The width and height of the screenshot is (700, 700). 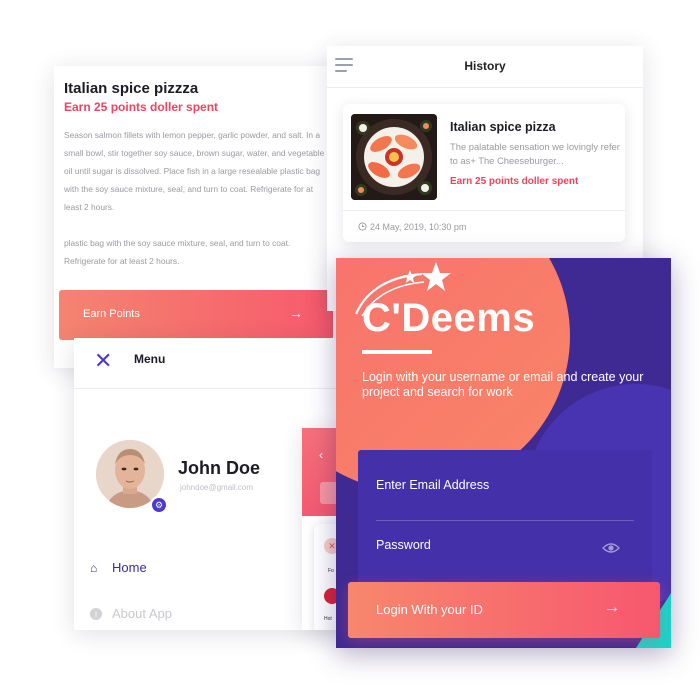 I want to click on home-icon: ⌂, so click(x=94, y=568).